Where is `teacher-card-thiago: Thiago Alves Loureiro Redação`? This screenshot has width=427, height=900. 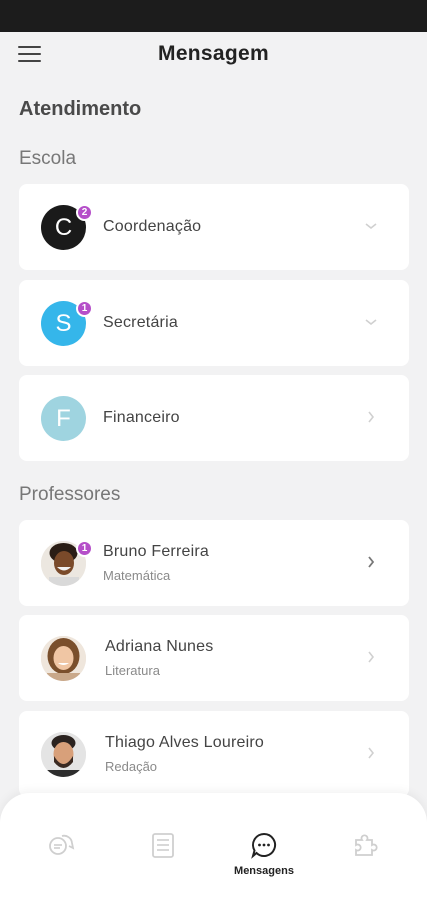
teacher-card-thiago: Thiago Alves Loureiro Redação is located at coordinates (214, 754).